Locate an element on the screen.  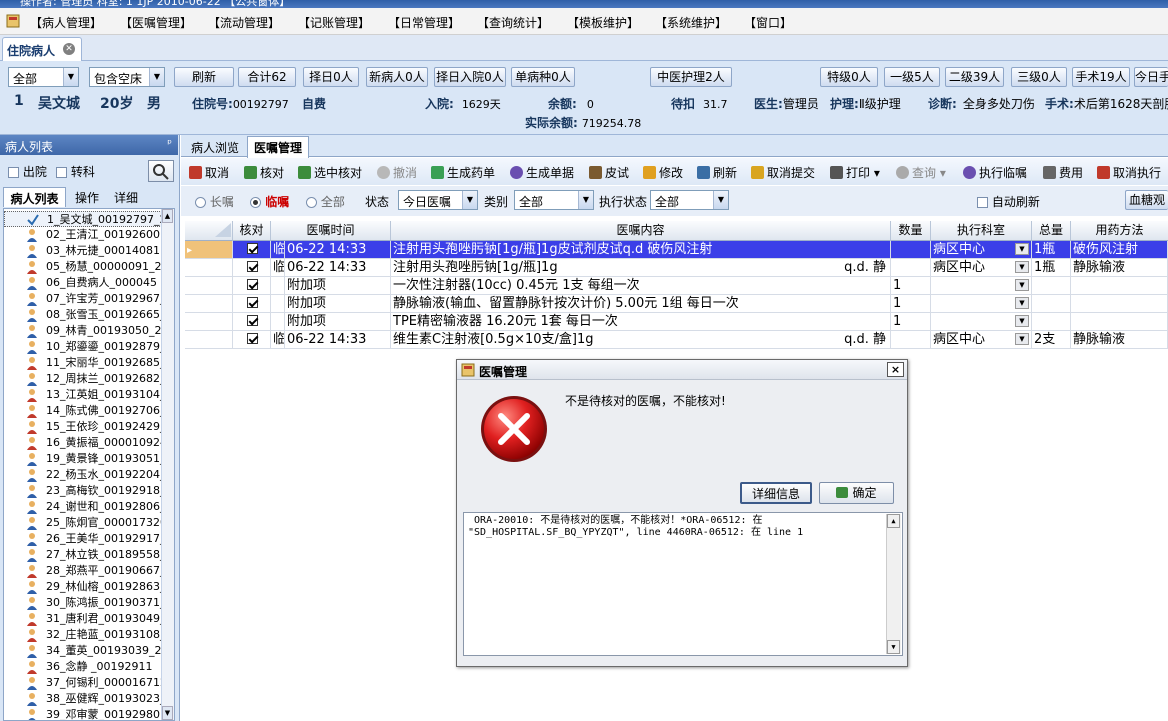
patient-list-item: 07_许宝芳_00192967_ is located at coordinates (83, 299).